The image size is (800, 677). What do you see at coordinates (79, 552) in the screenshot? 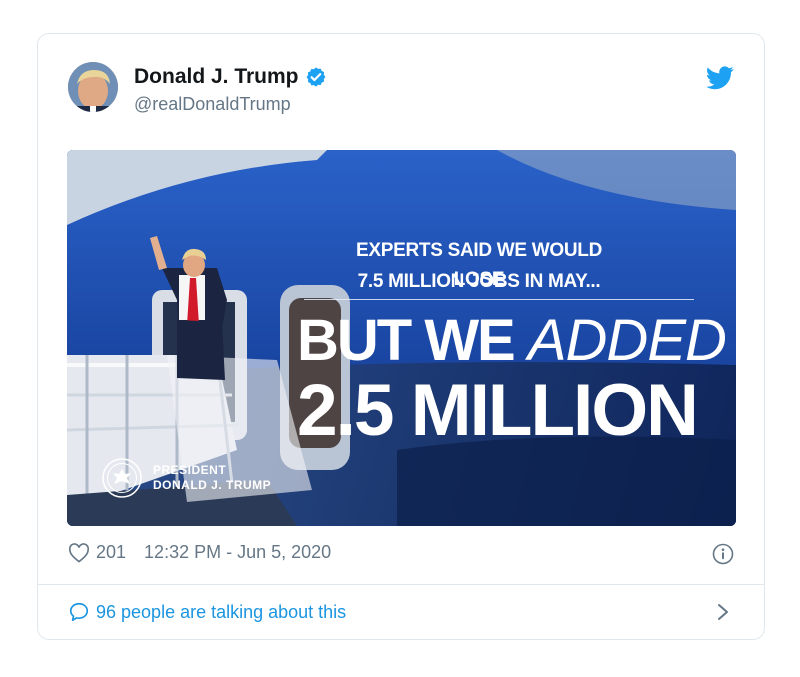
I see `heart-icon` at bounding box center [79, 552].